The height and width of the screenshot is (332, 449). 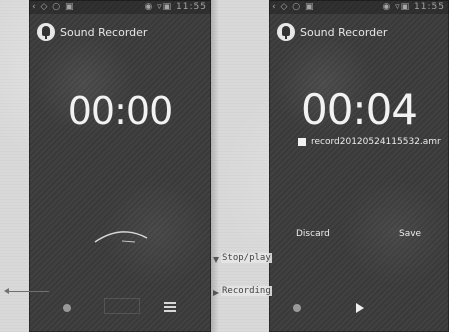 I want to click on recording-timer: 00:04, so click(x=359, y=109).